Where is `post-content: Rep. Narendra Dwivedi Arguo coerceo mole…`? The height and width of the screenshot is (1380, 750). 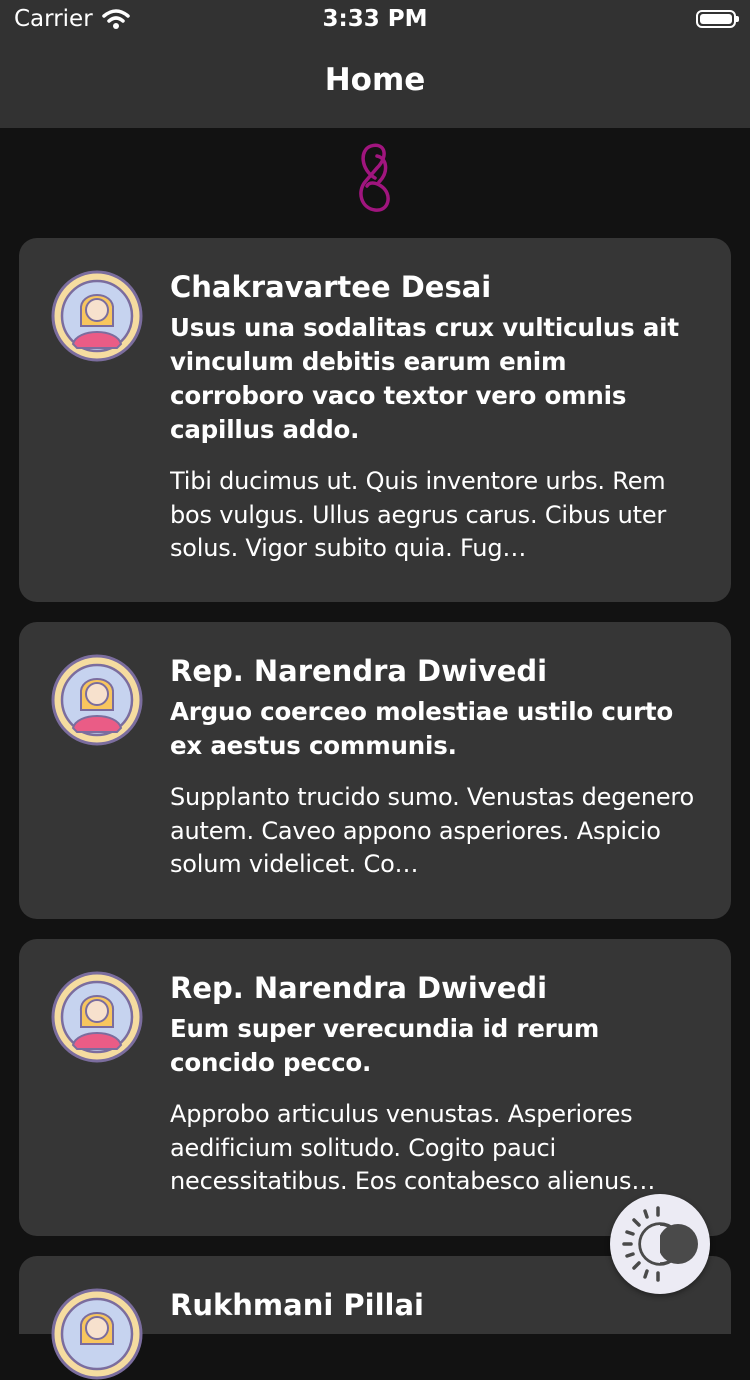 post-content: Rep. Narendra Dwivedi Arguo coerceo mole… is located at coordinates (435, 767).